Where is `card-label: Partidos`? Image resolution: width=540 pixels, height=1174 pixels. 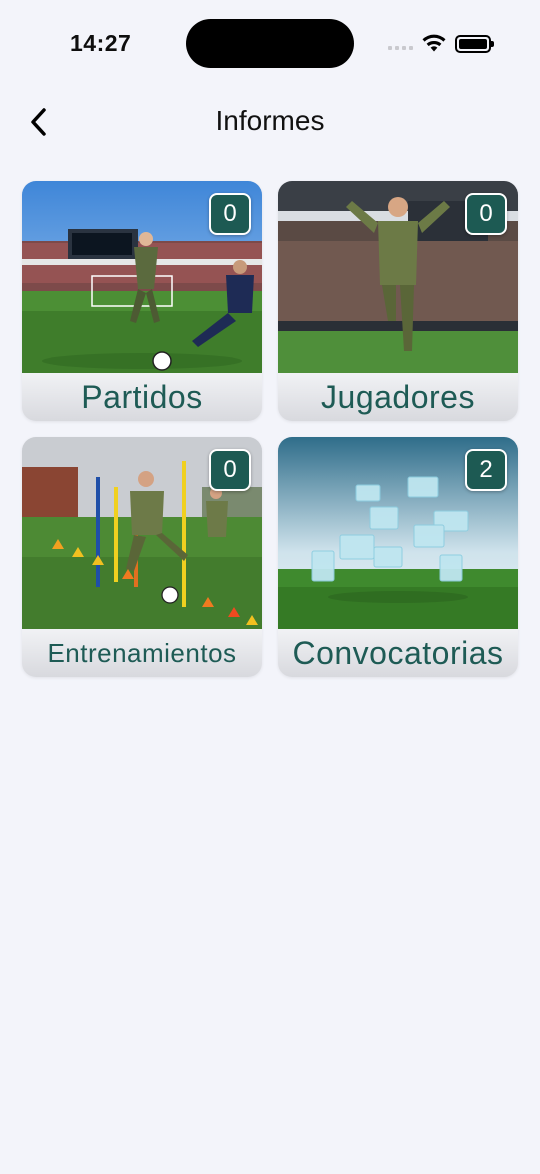 card-label: Partidos is located at coordinates (142, 397).